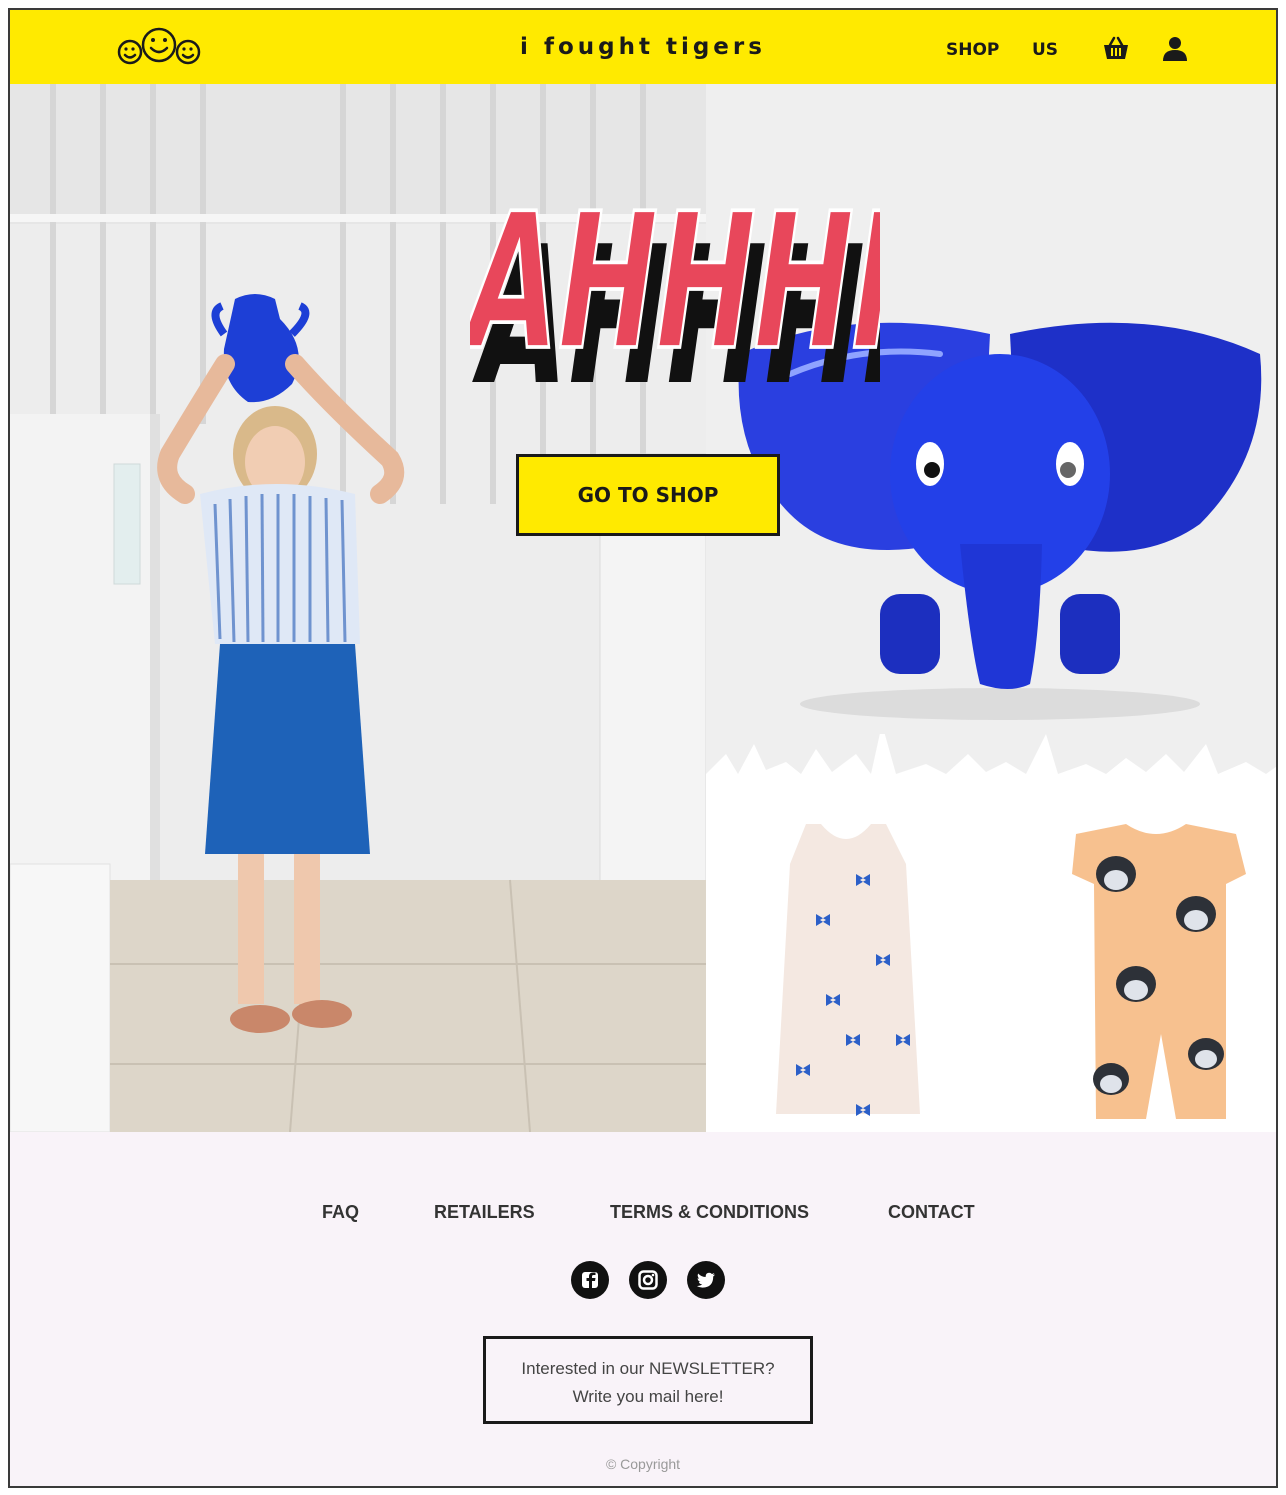  Describe the element at coordinates (648, 1368) in the screenshot. I see `newsletter-prompt: Interested in our NEWSLETTER?` at that location.